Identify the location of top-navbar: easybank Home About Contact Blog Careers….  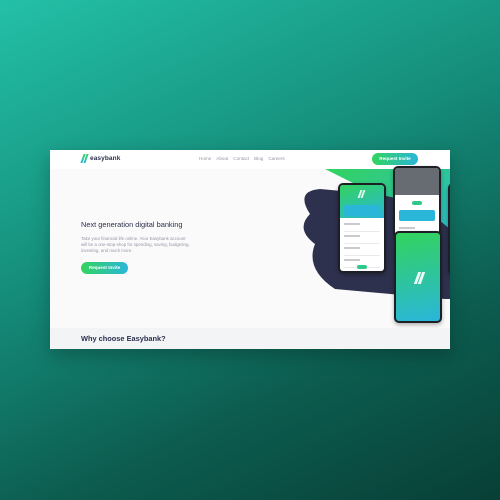
(250, 159).